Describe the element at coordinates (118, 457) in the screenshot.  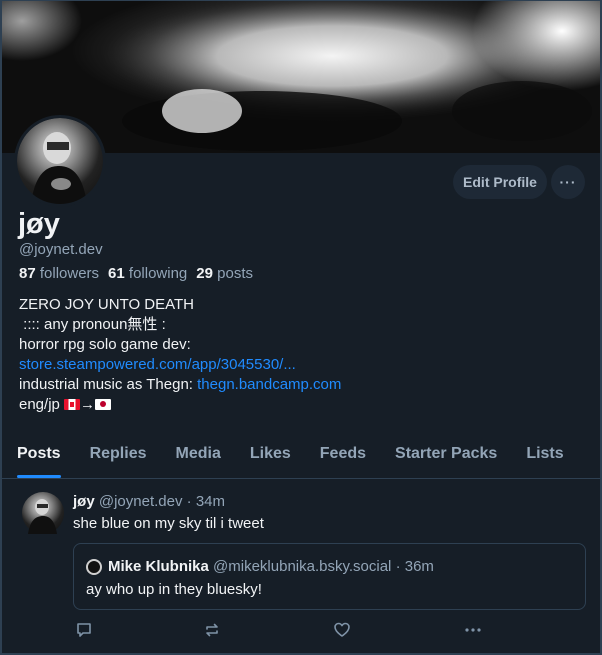
I see `tab-replies: Replies` at that location.